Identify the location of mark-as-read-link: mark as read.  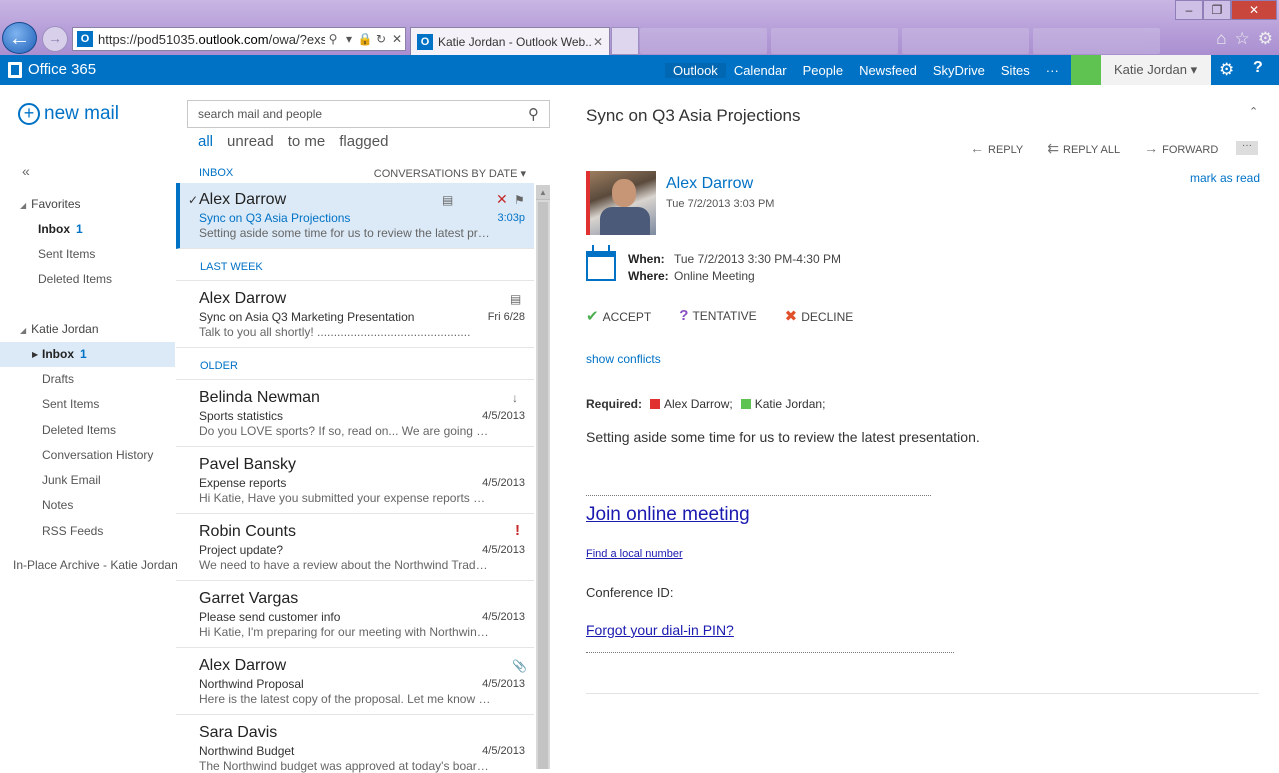
(1225, 178).